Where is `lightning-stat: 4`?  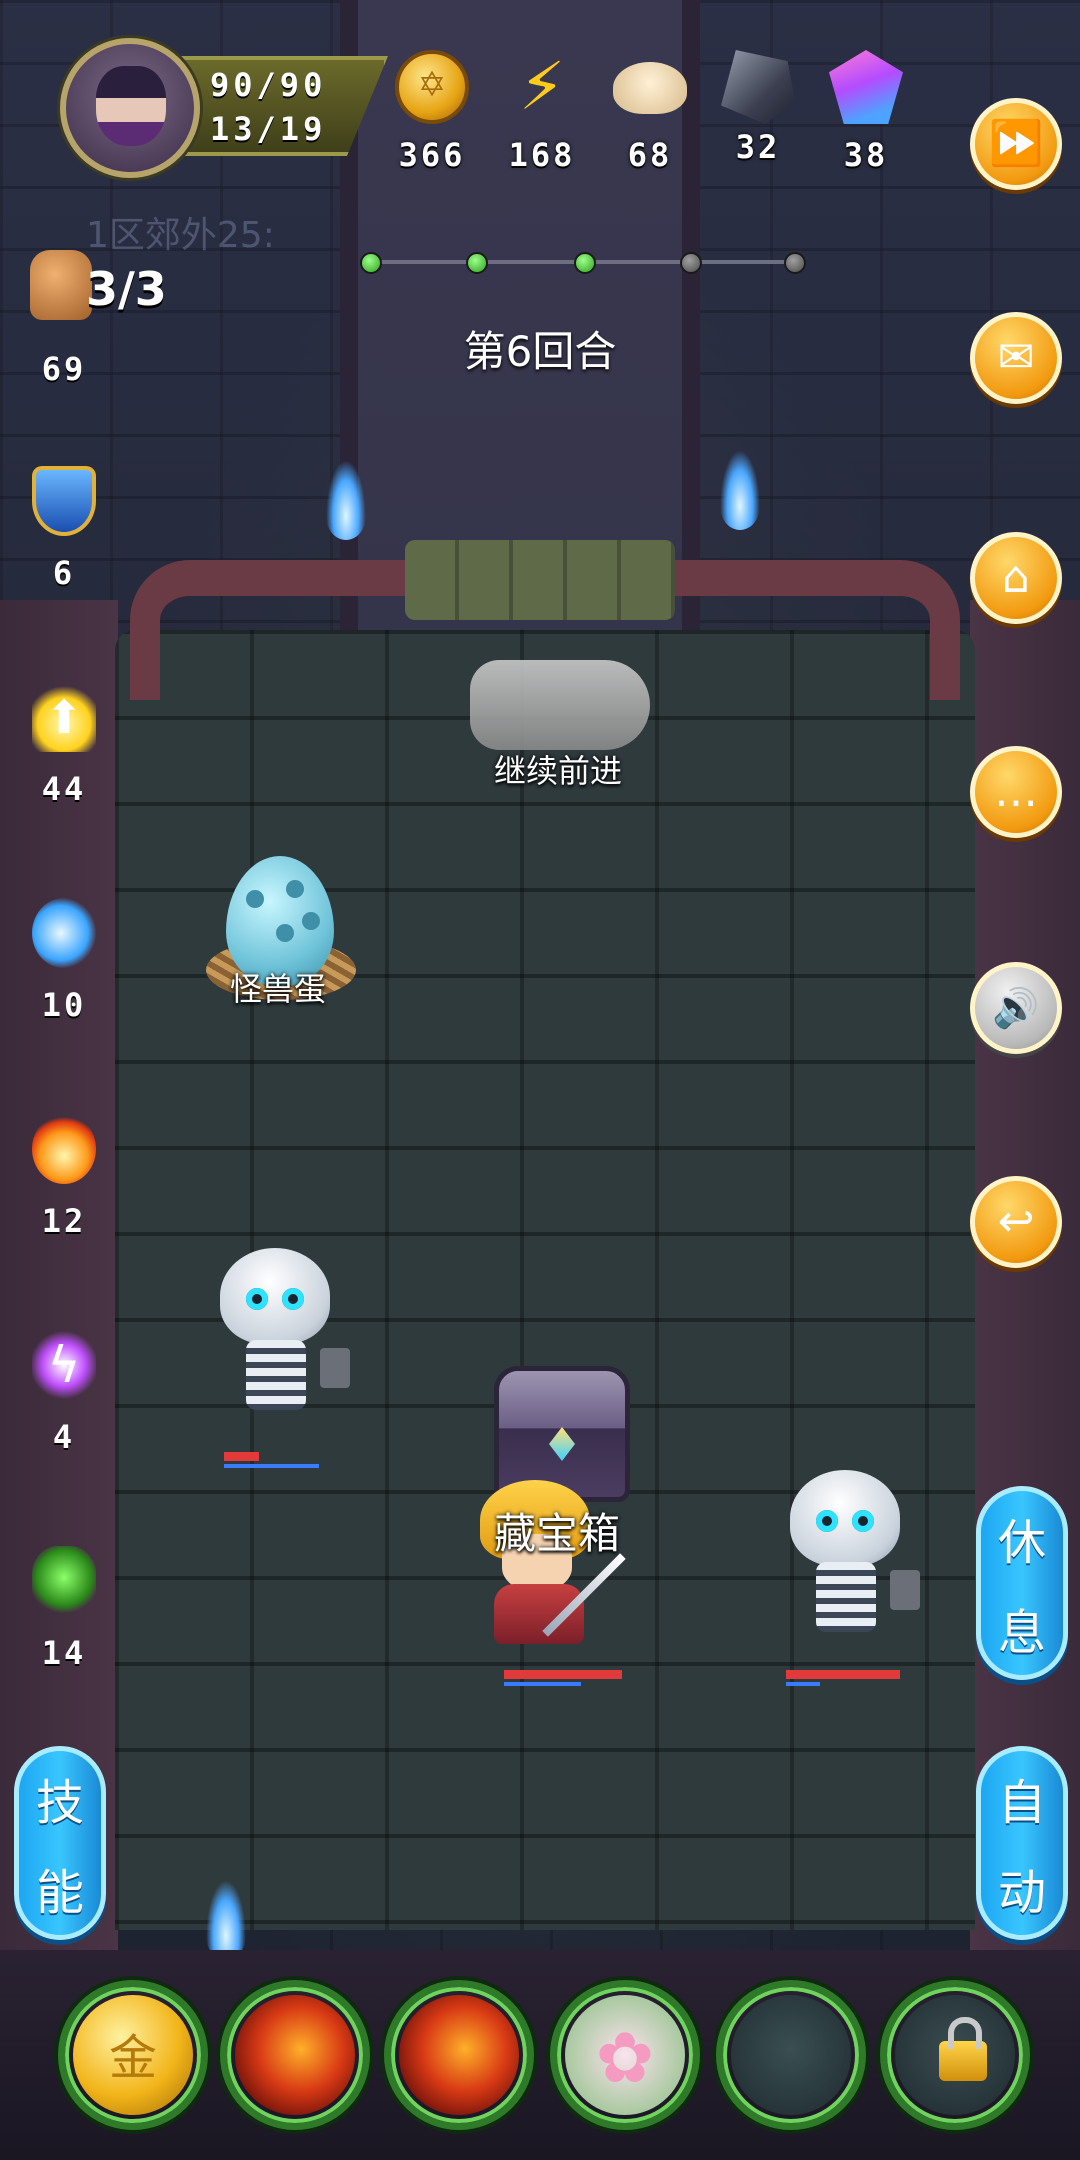
lightning-stat: 4 is located at coordinates (64, 1393).